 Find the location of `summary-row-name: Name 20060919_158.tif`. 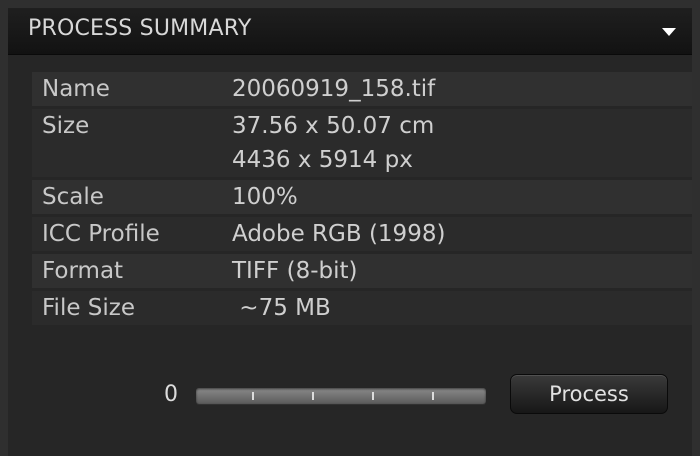

summary-row-name: Name 20060919_158.tif is located at coordinates (362, 89).